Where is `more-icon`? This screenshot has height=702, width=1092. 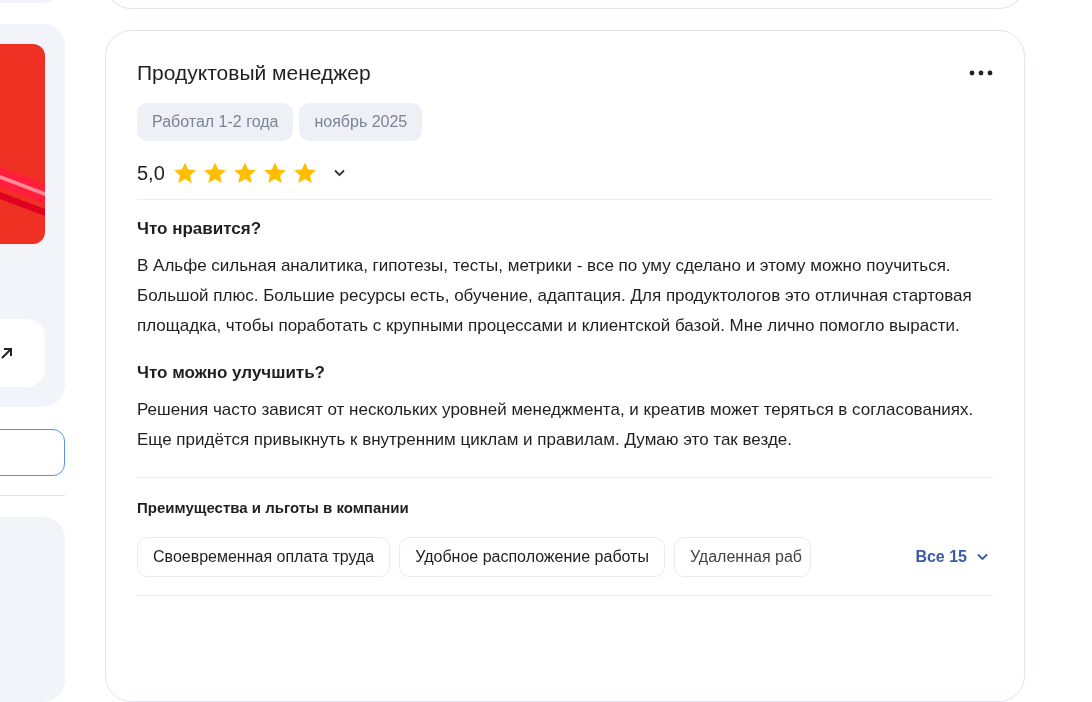
more-icon is located at coordinates (981, 73).